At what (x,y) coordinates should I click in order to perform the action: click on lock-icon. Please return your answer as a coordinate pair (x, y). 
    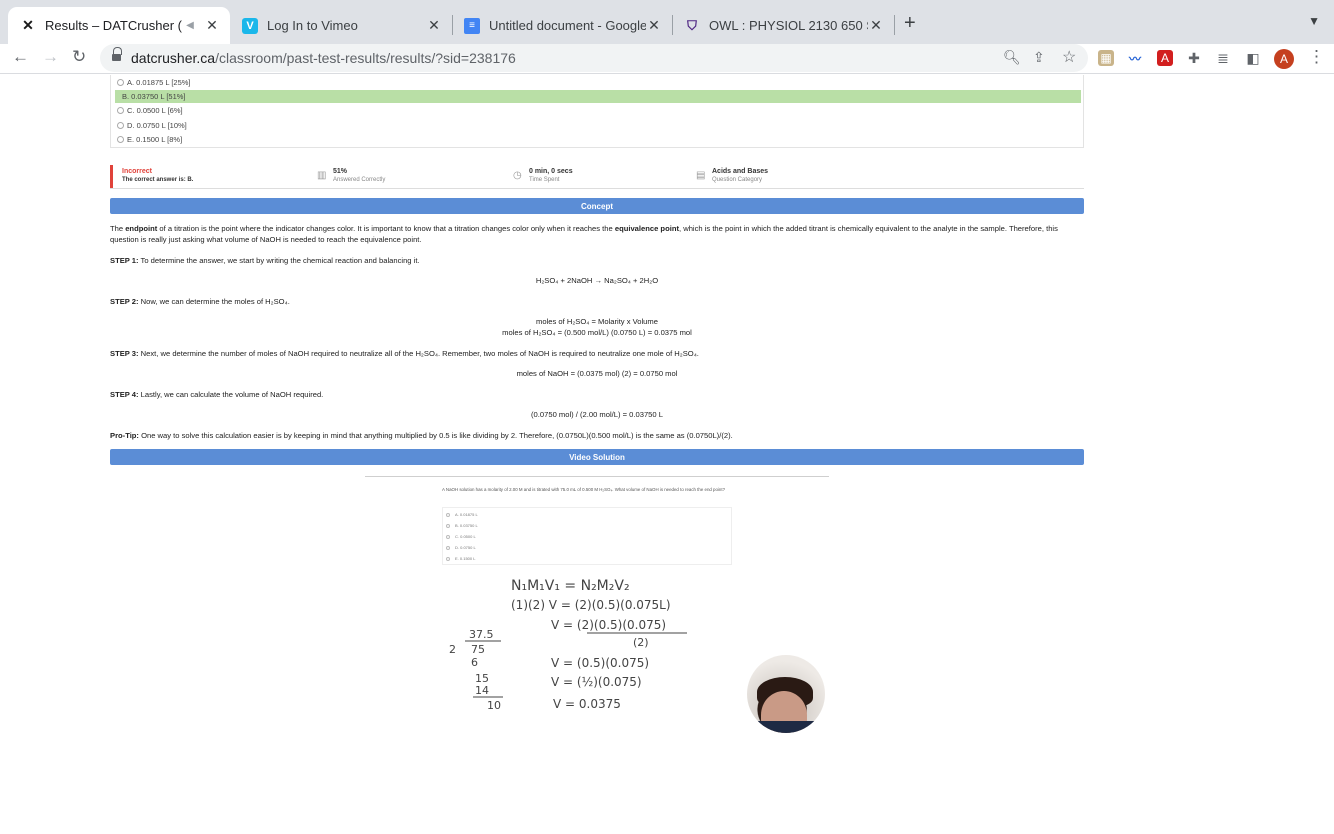
    Looking at the image, I should click on (117, 54).